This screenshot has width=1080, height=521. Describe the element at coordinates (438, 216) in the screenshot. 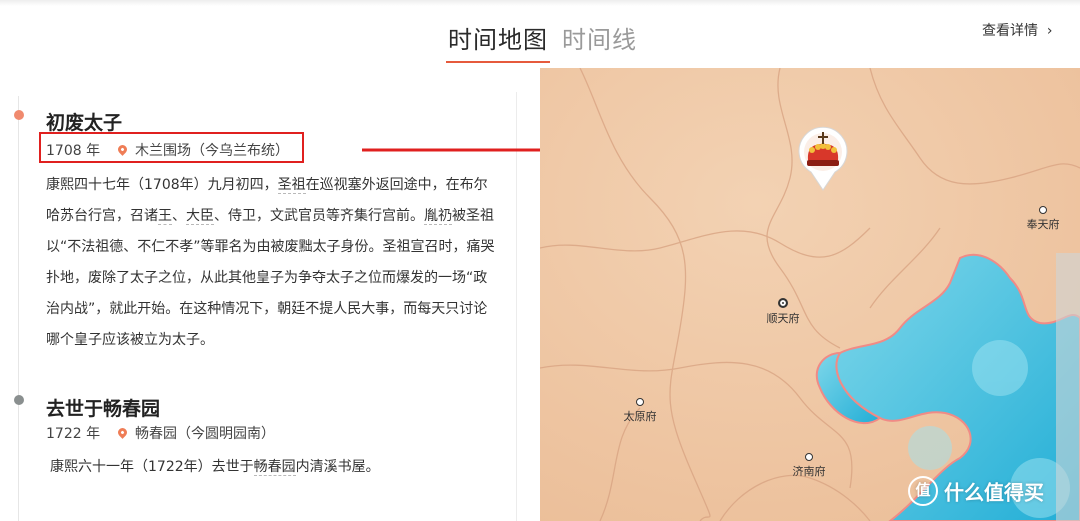

I see `desc-link: 胤礽` at that location.